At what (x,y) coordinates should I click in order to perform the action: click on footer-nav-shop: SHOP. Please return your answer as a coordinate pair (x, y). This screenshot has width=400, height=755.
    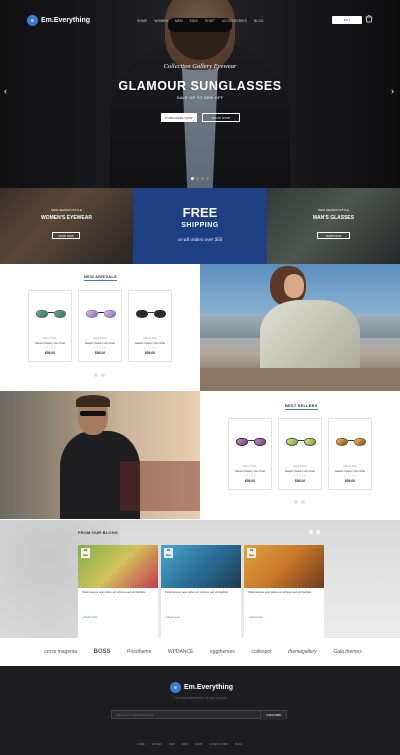
    Looking at the image, I should click on (198, 744).